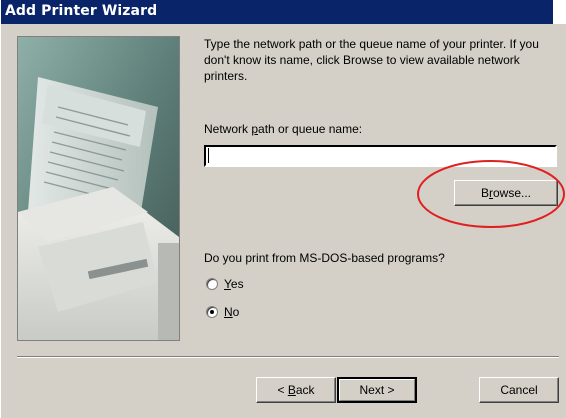  What do you see at coordinates (380, 156) in the screenshot?
I see `network-path-input` at bounding box center [380, 156].